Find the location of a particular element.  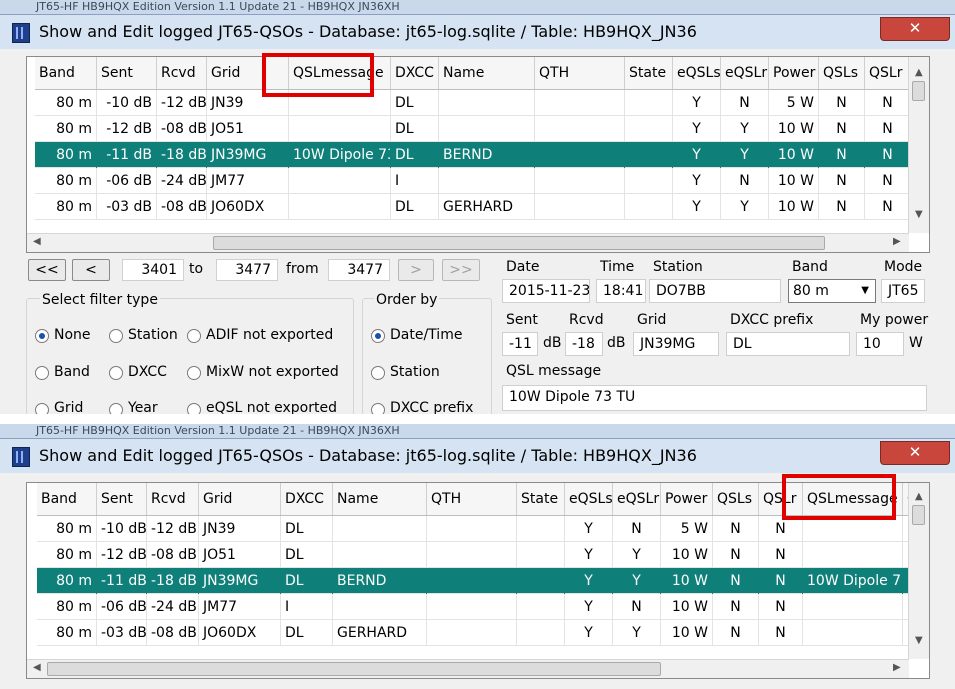

cell-sent: -10 dB is located at coordinates (127, 103).